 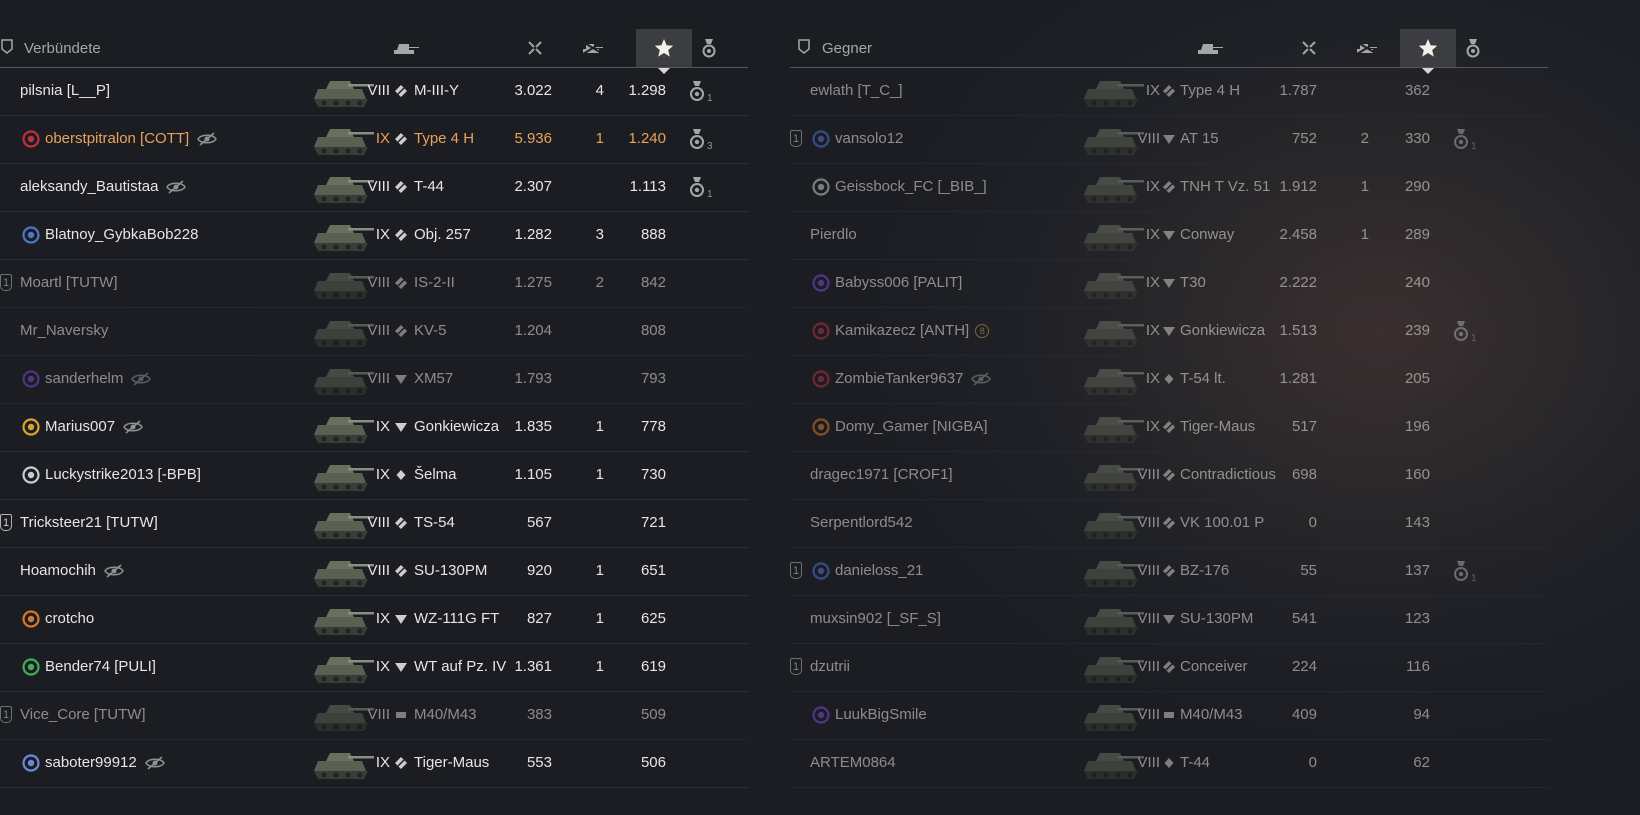 I want to click on orange-clan-icon, so click(x=821, y=427).